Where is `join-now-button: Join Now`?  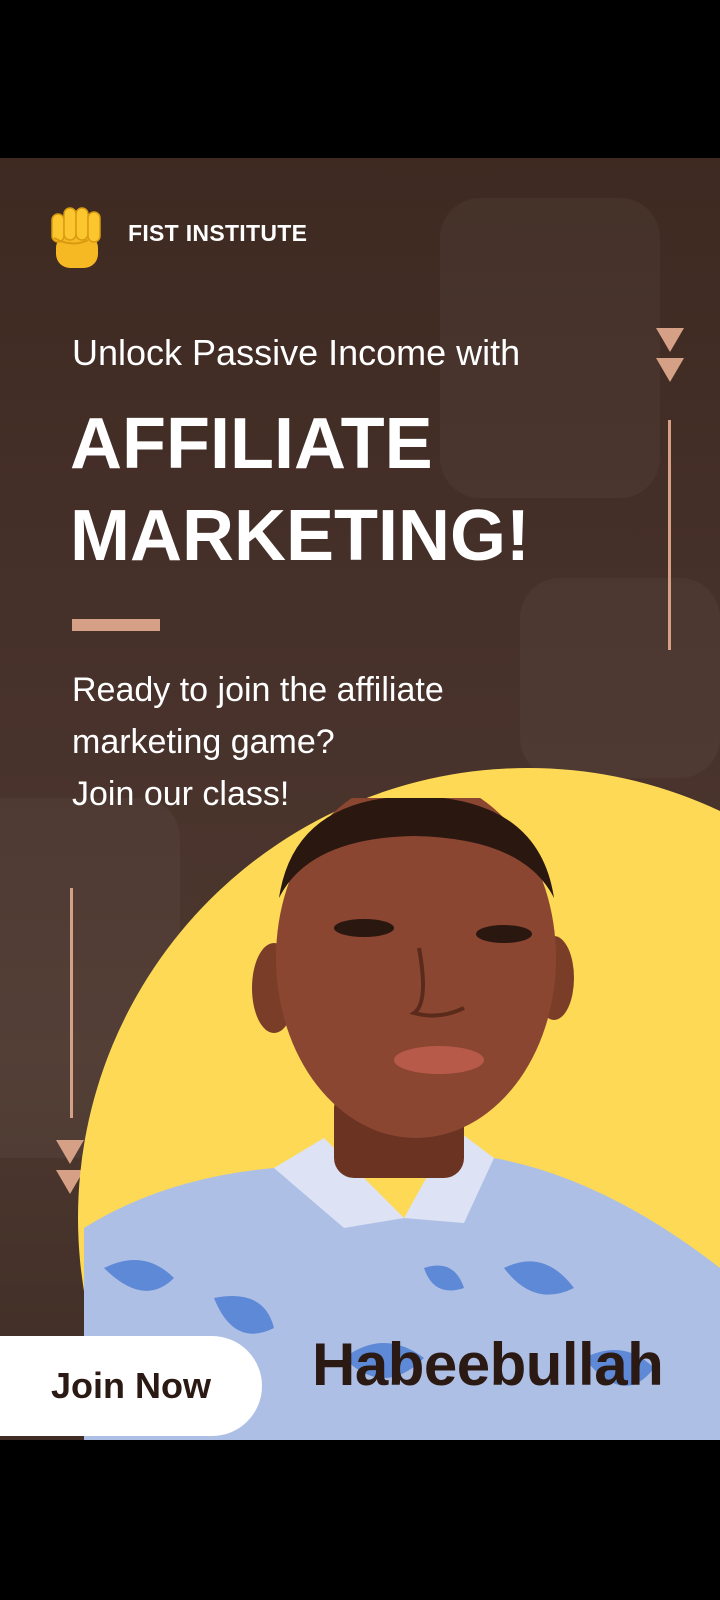 join-now-button: Join Now is located at coordinates (131, 1386).